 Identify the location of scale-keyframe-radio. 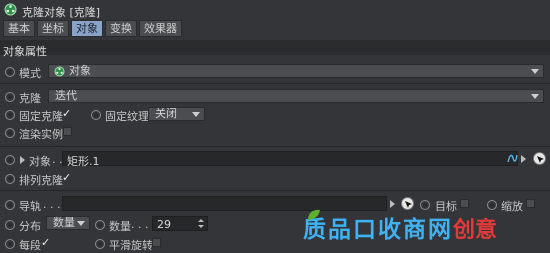
(492, 205).